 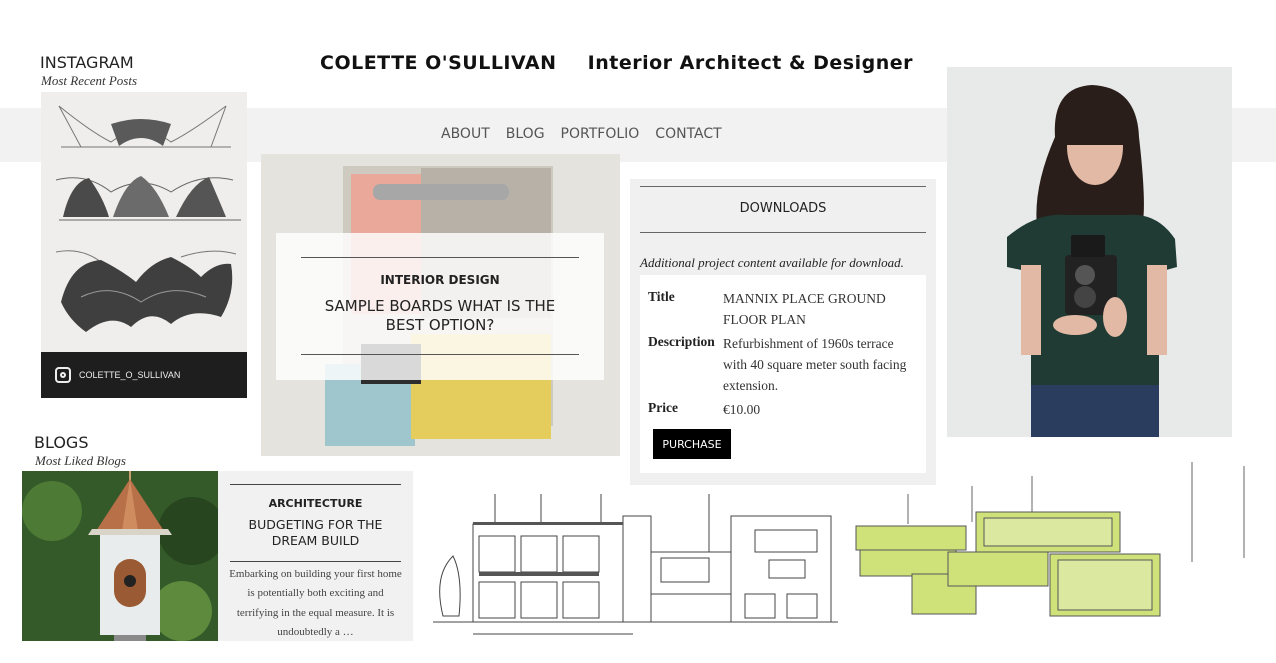 What do you see at coordinates (692, 444) in the screenshot?
I see `purchase-button: PURCHASE` at bounding box center [692, 444].